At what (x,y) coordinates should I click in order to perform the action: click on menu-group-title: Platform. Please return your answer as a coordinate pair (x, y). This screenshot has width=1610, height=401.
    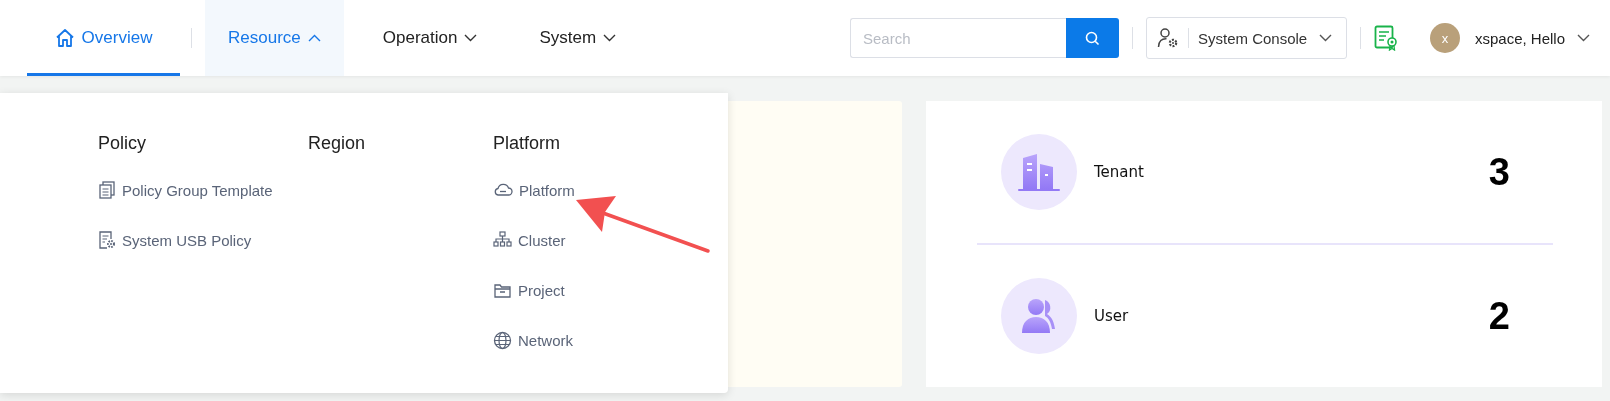
    Looking at the image, I should click on (527, 143).